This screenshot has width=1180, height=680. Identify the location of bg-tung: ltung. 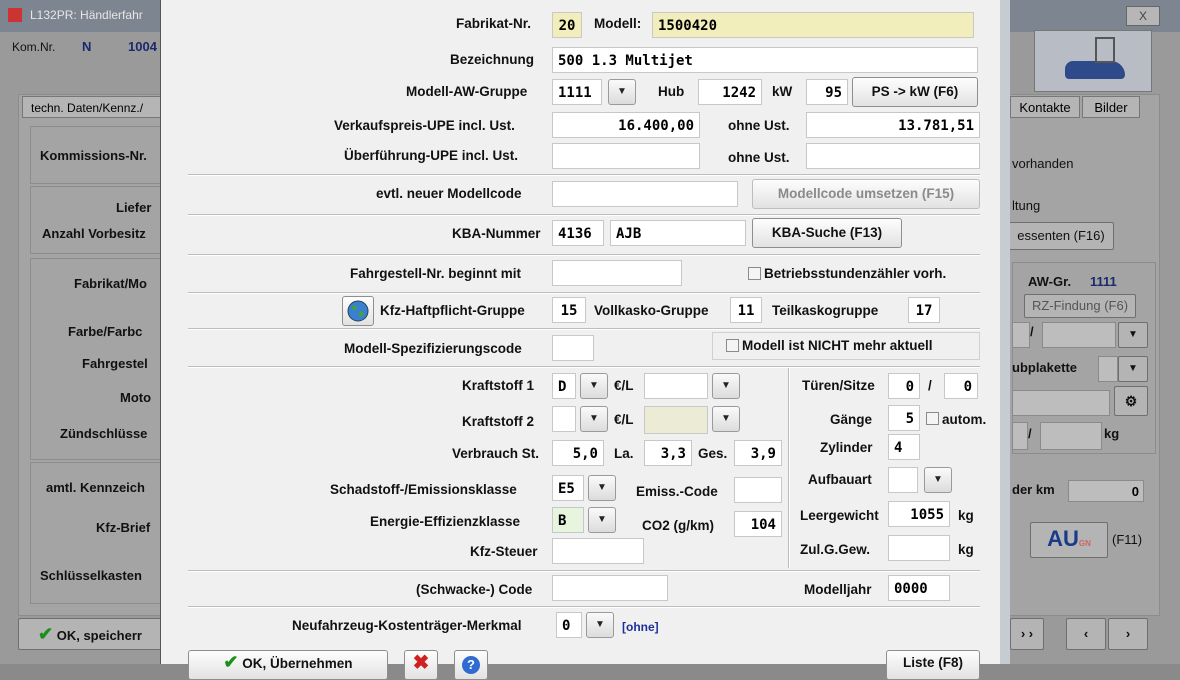
(1026, 205).